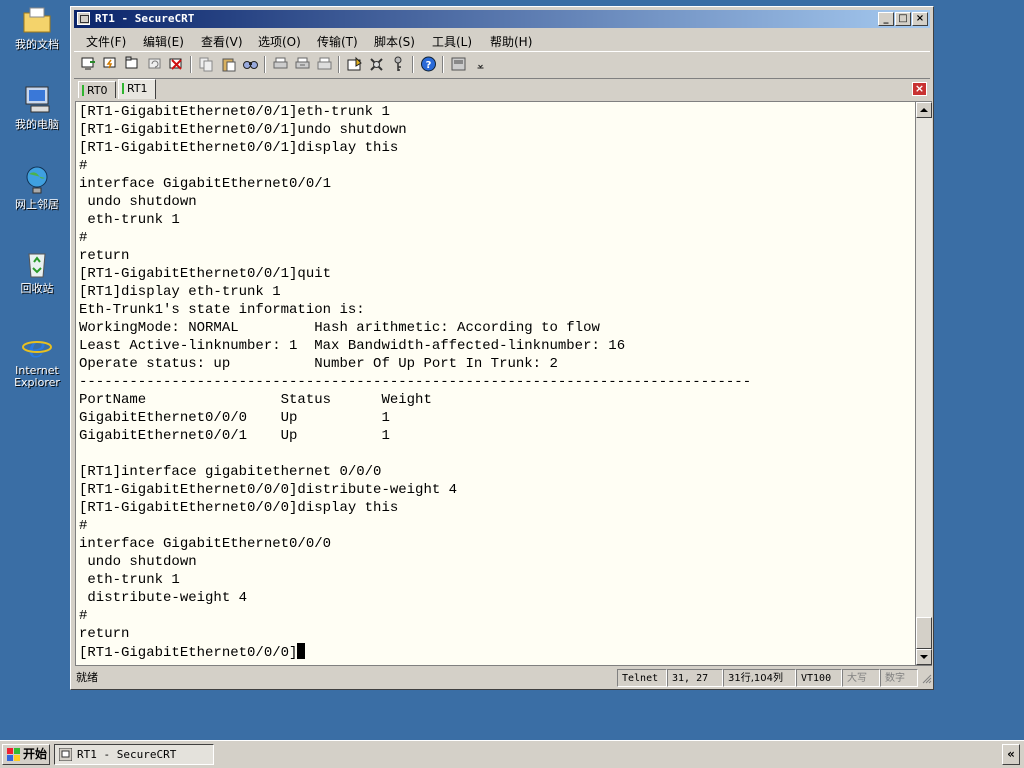 This screenshot has height=768, width=1024. I want to click on keymap-icon, so click(376, 64).